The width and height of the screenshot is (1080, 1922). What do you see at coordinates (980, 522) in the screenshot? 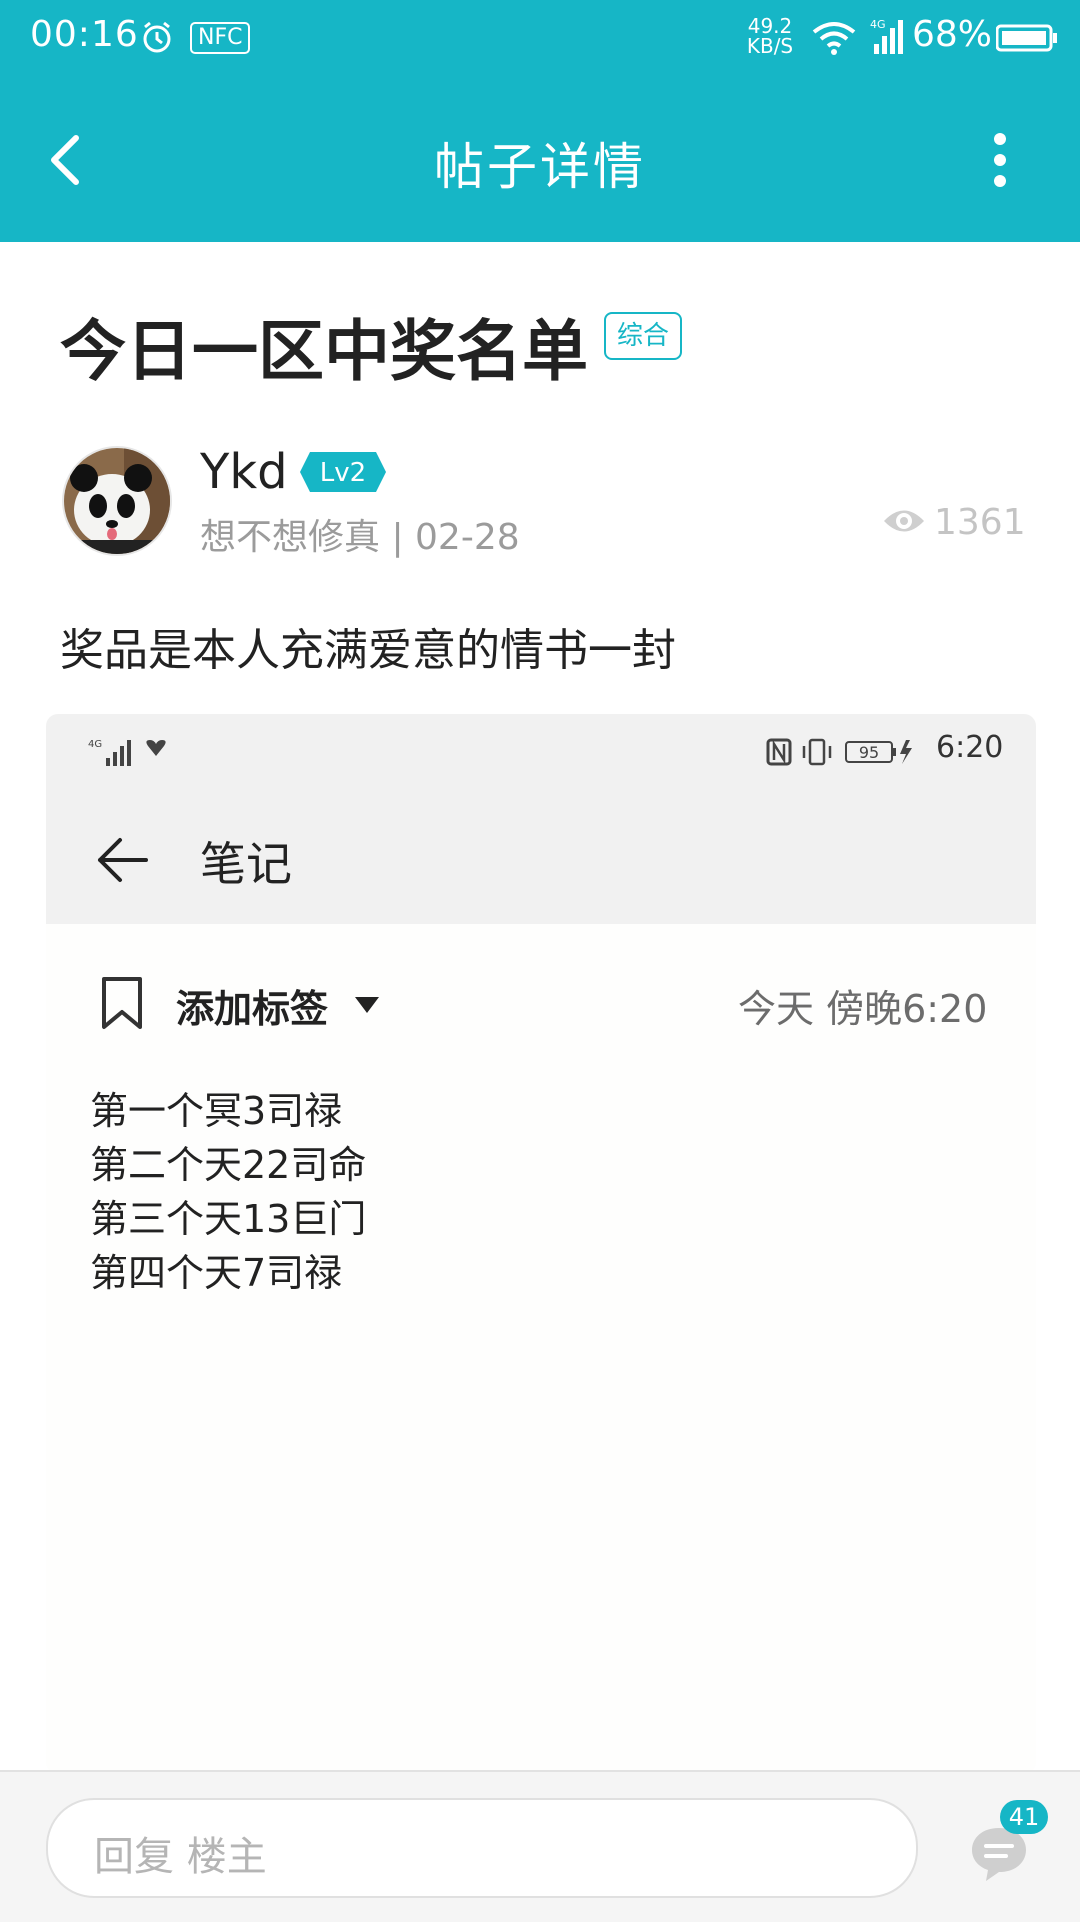
I see `view-count: 1361` at bounding box center [980, 522].